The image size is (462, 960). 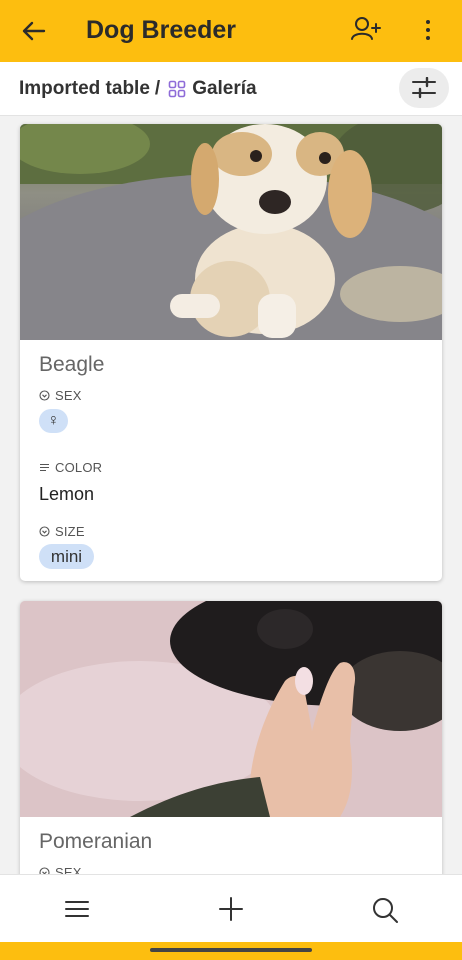 I want to click on text-field-icon, so click(x=44, y=467).